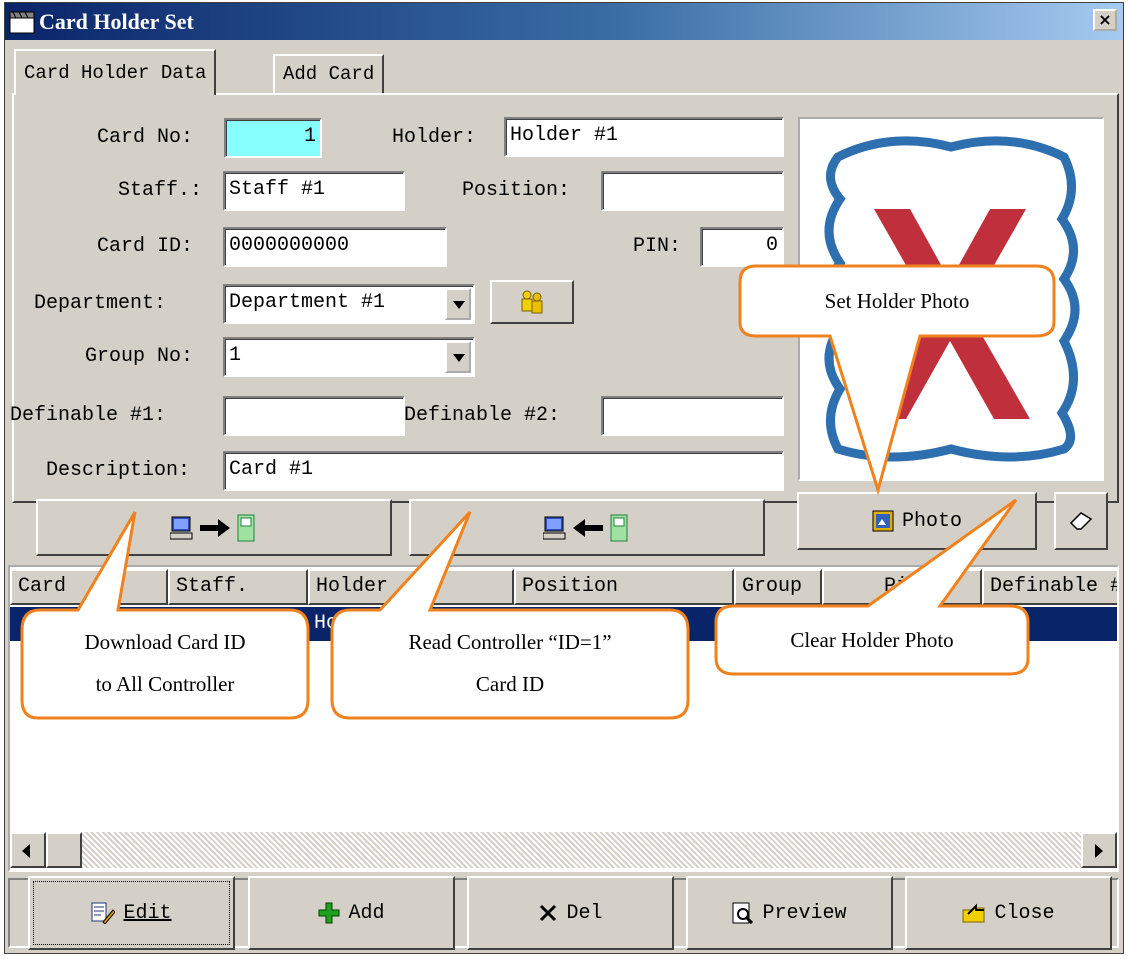  I want to click on tab-add-card: Add Card, so click(329, 74).